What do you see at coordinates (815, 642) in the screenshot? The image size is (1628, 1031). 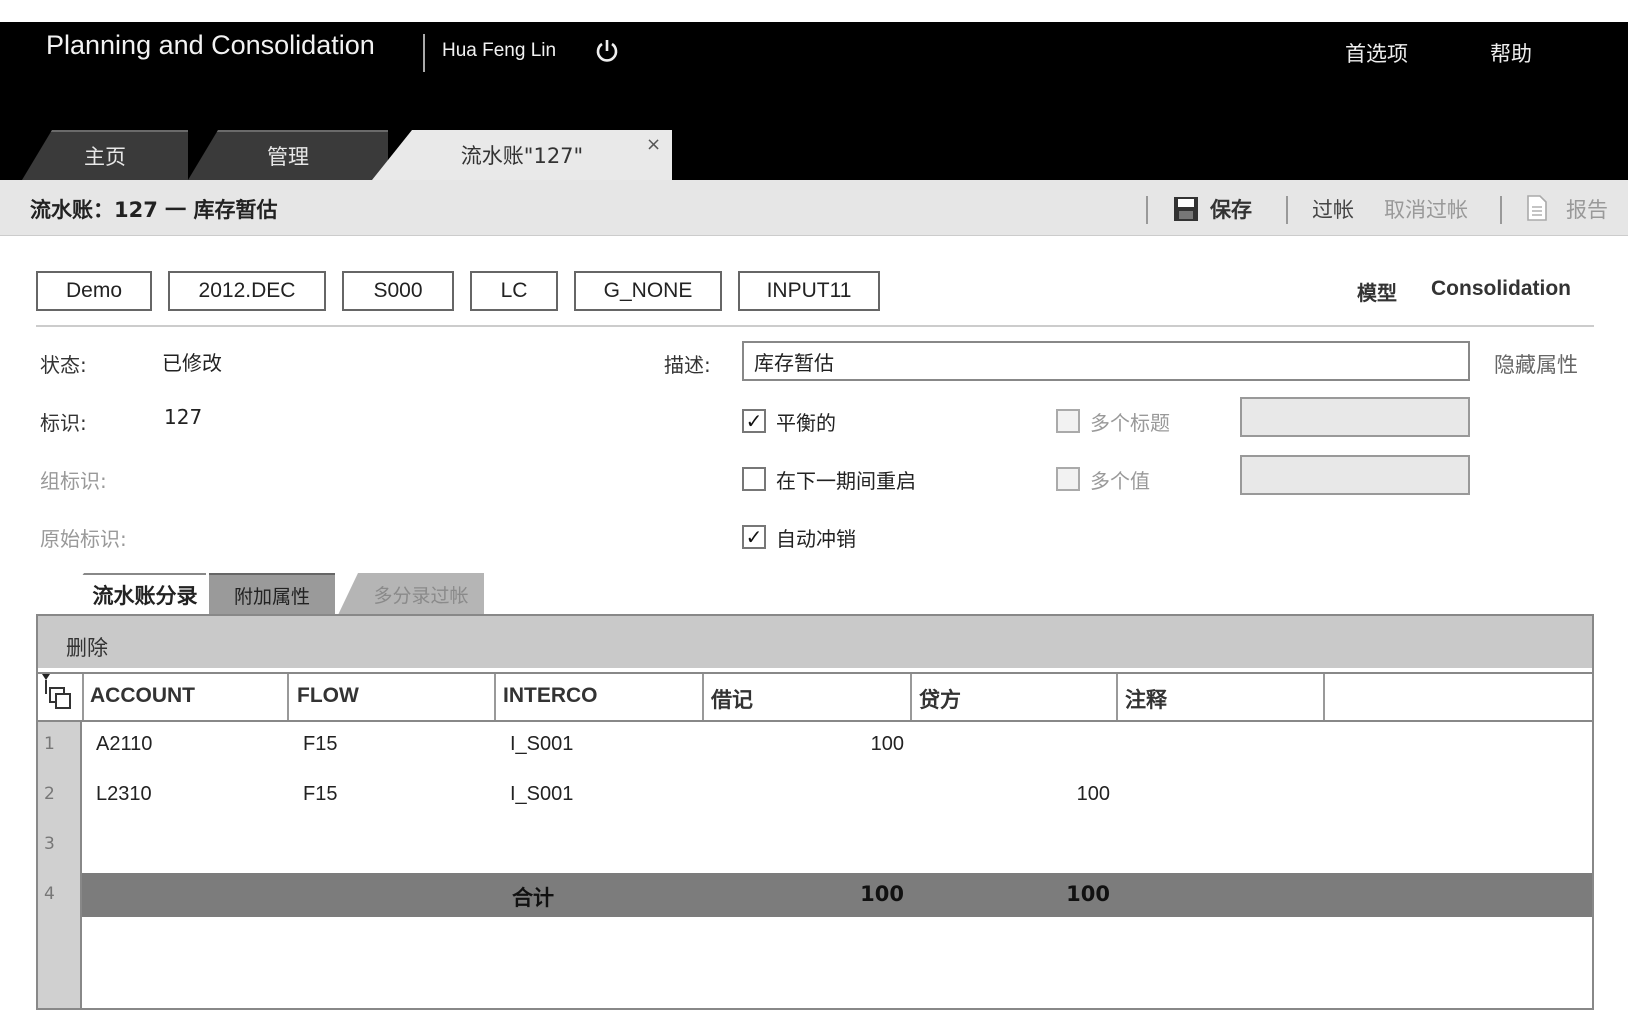 I see `grid-toolbar` at bounding box center [815, 642].